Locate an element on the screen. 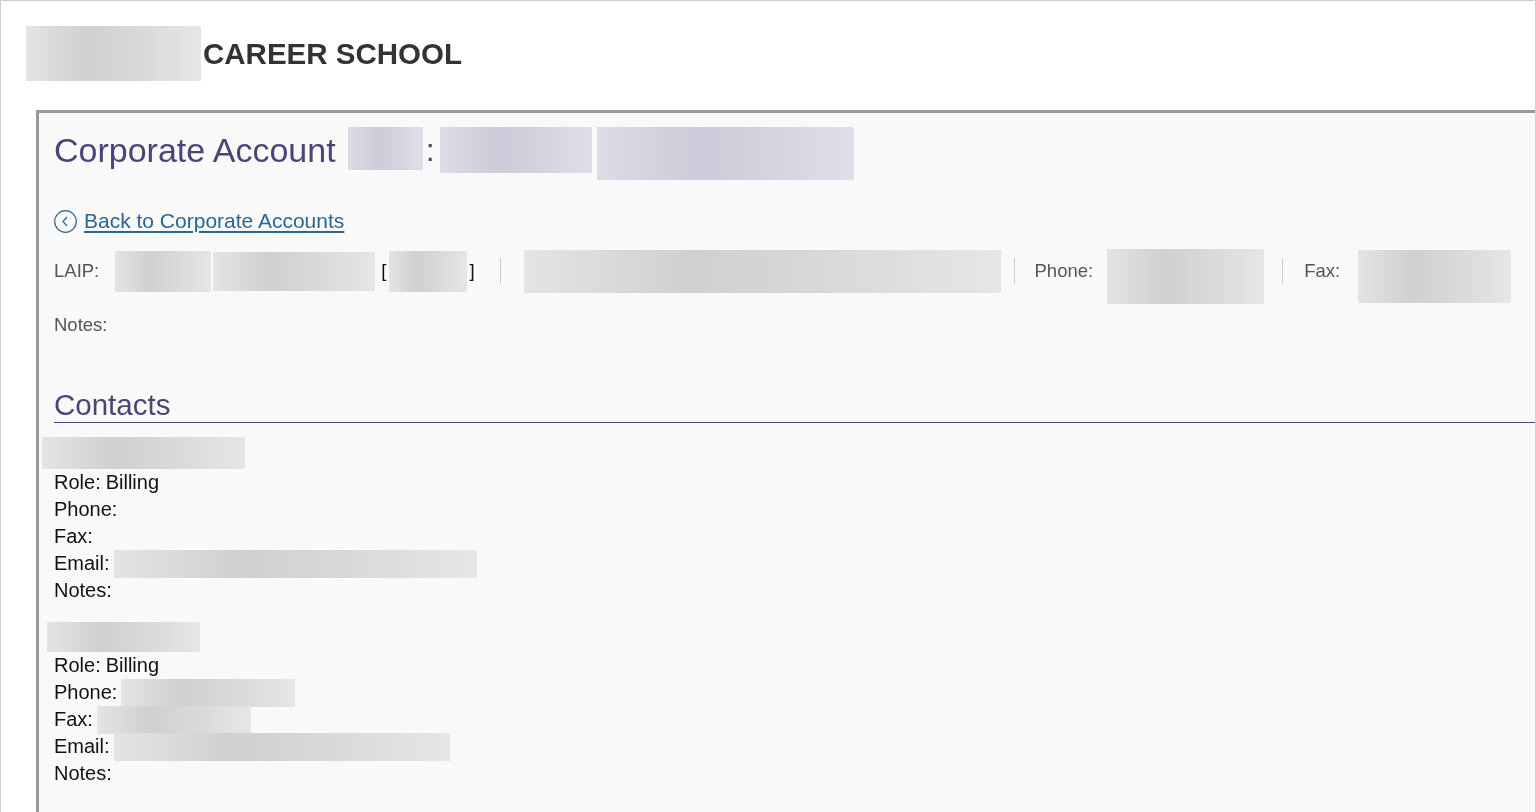 Image resolution: width=1536 pixels, height=812 pixels. school-title: CAREER SCHOOL is located at coordinates (332, 53).